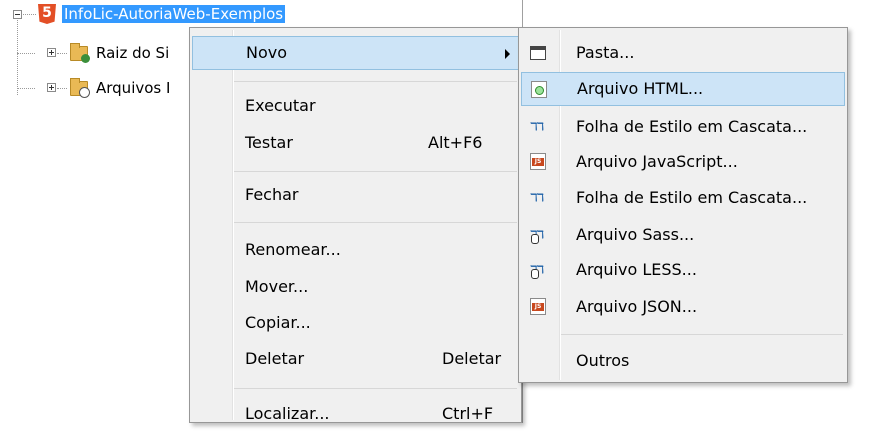  Describe the element at coordinates (355, 195) in the screenshot. I see `menu-item-fechar: Fechar` at that location.